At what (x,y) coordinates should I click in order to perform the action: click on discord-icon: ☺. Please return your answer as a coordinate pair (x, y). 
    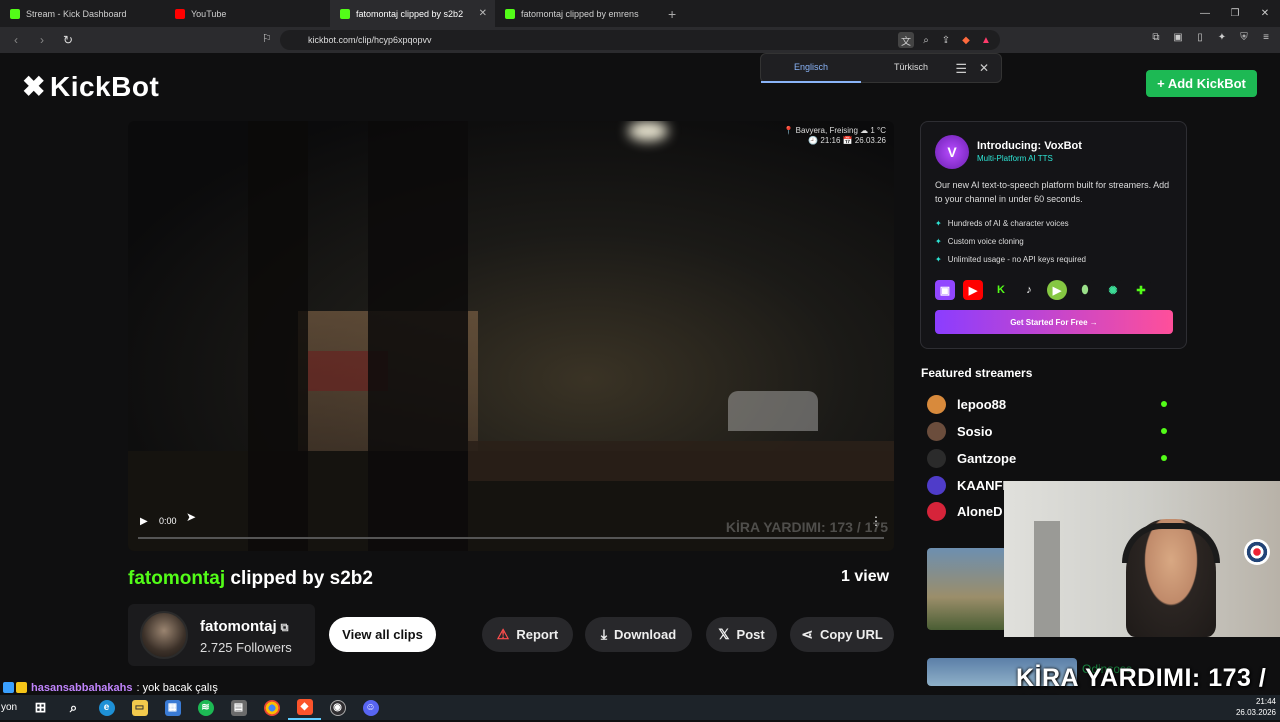
    Looking at the image, I should click on (370, 707).